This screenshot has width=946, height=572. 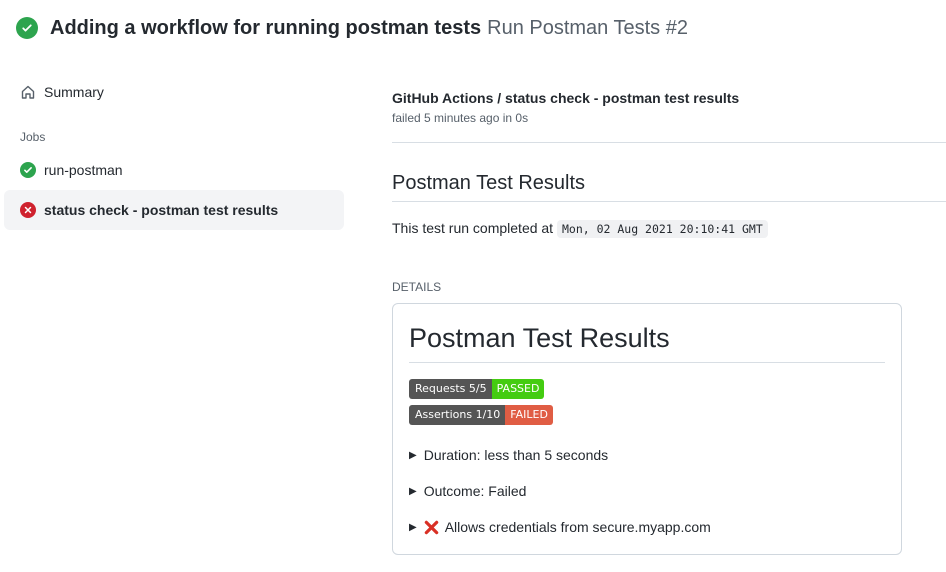 I want to click on badge-label: Assertions 1/10, so click(x=457, y=415).